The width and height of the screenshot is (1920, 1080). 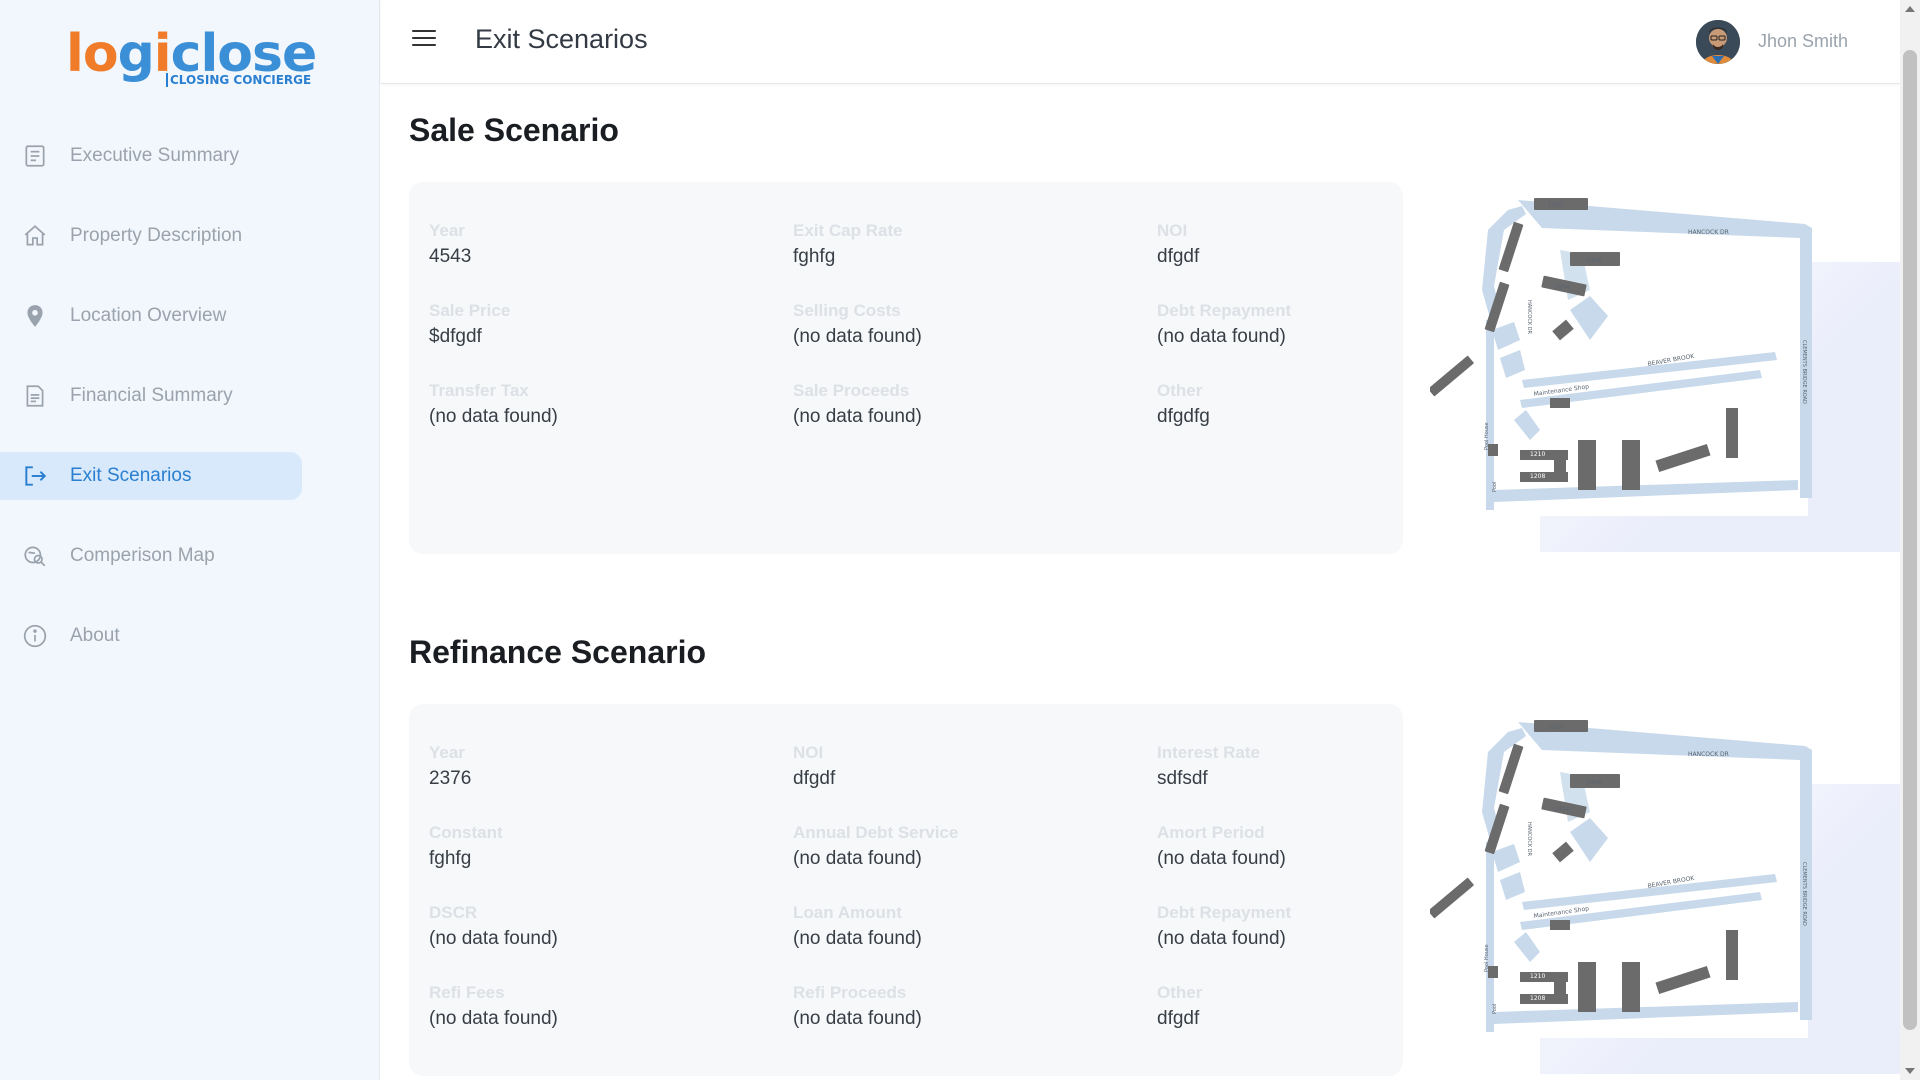 I want to click on page-scrollbar, so click(x=1910, y=540).